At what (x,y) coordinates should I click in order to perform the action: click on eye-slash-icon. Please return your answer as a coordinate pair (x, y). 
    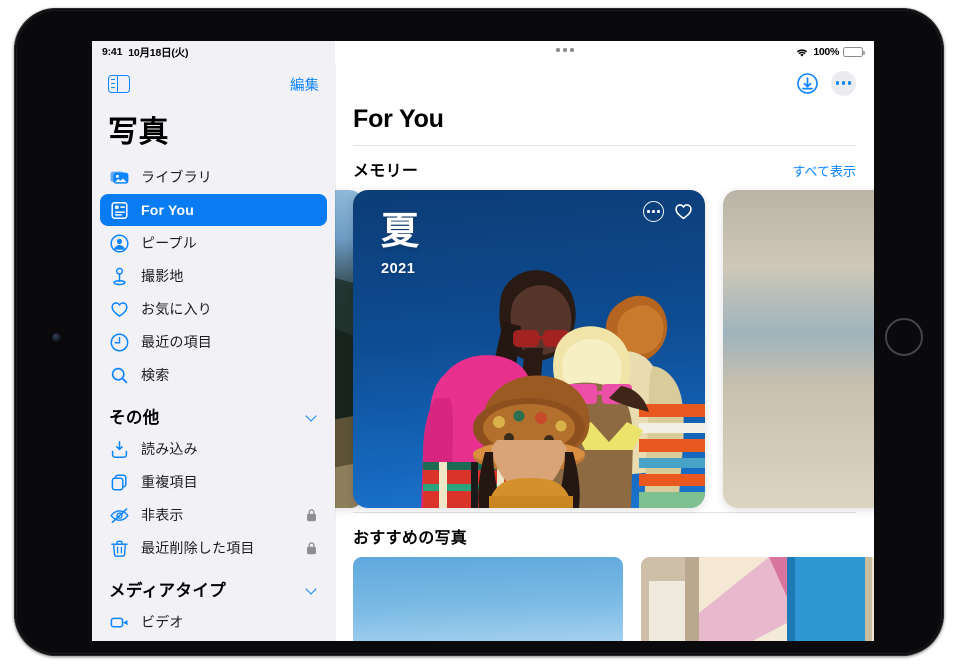
    Looking at the image, I should click on (119, 515).